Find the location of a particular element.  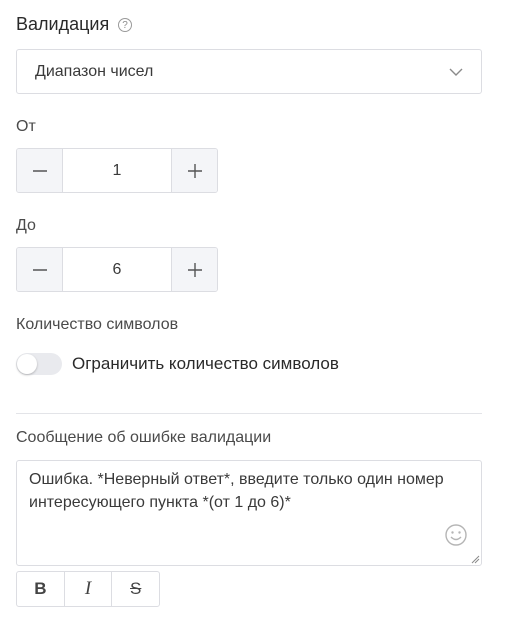

from-decrement-button is located at coordinates (39, 170).